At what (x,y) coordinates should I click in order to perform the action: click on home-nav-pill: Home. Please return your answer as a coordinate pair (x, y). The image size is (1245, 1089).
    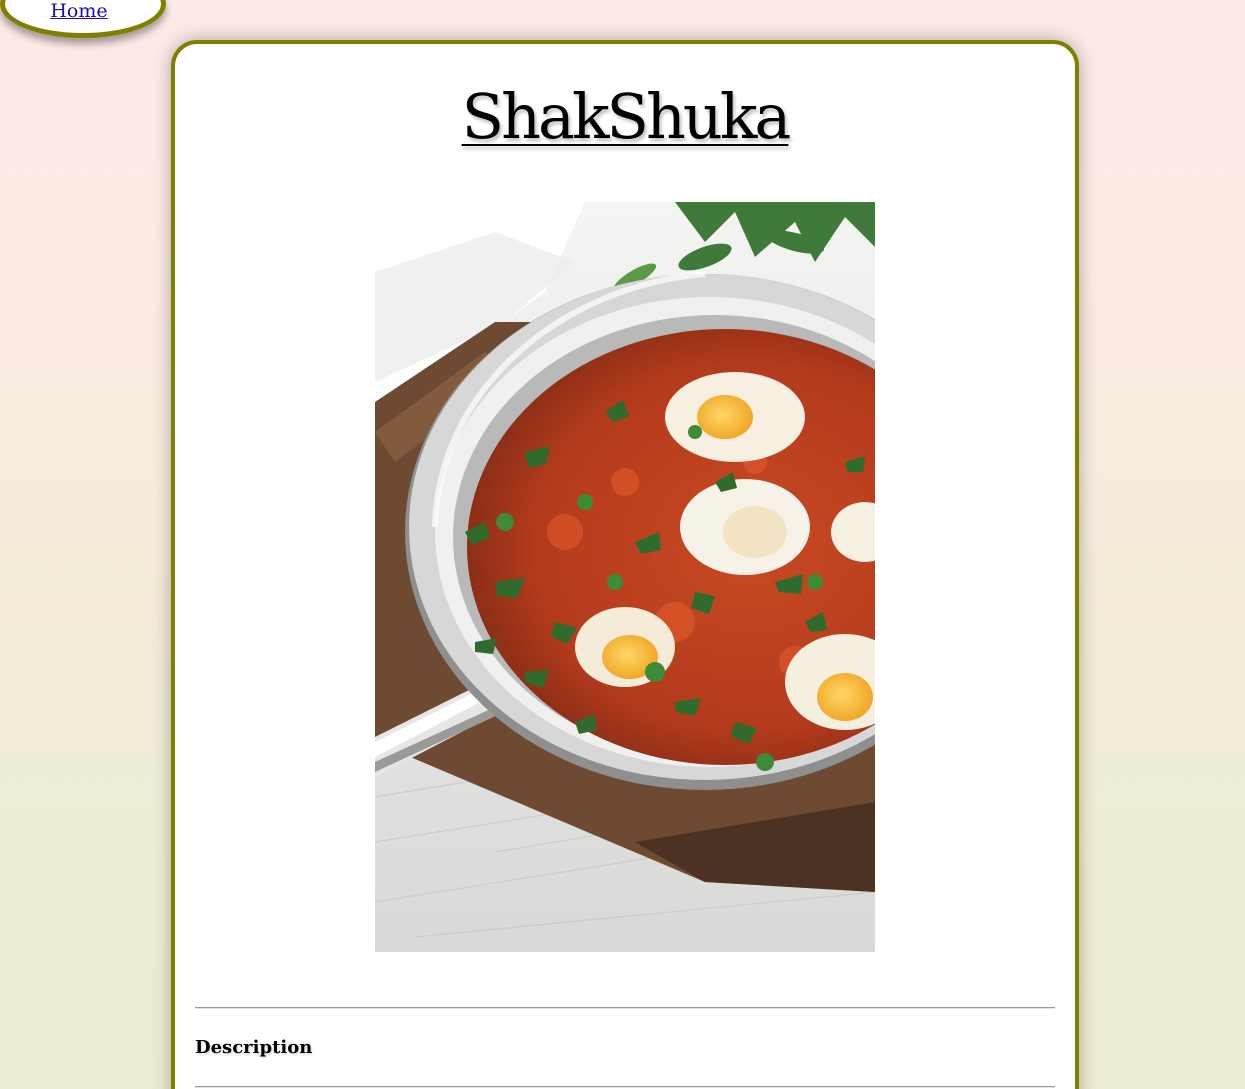
    Looking at the image, I should click on (83, 19).